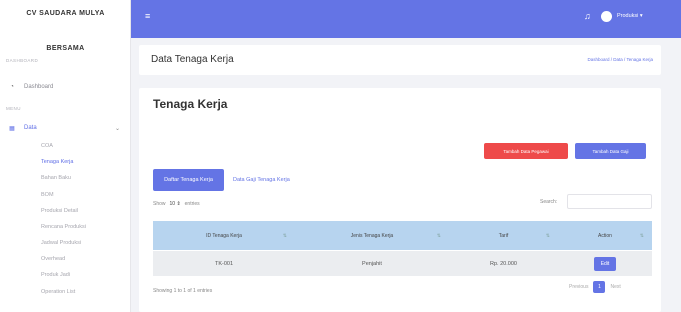  What do you see at coordinates (190, 104) in the screenshot?
I see `card-title: Tenaga Kerja` at bounding box center [190, 104].